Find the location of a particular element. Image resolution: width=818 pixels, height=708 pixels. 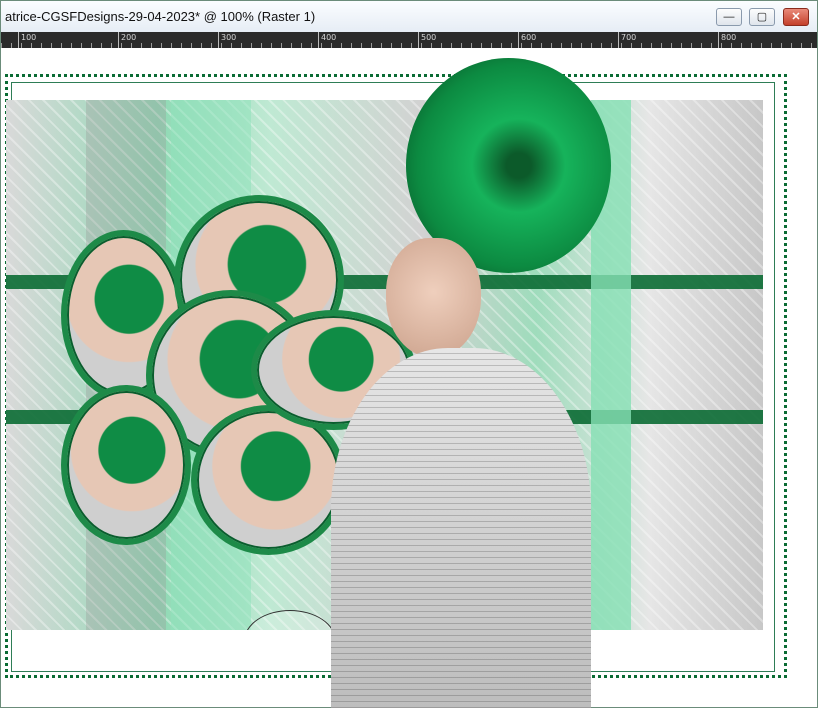

ruler-label-600: 600 is located at coordinates (529, 37).